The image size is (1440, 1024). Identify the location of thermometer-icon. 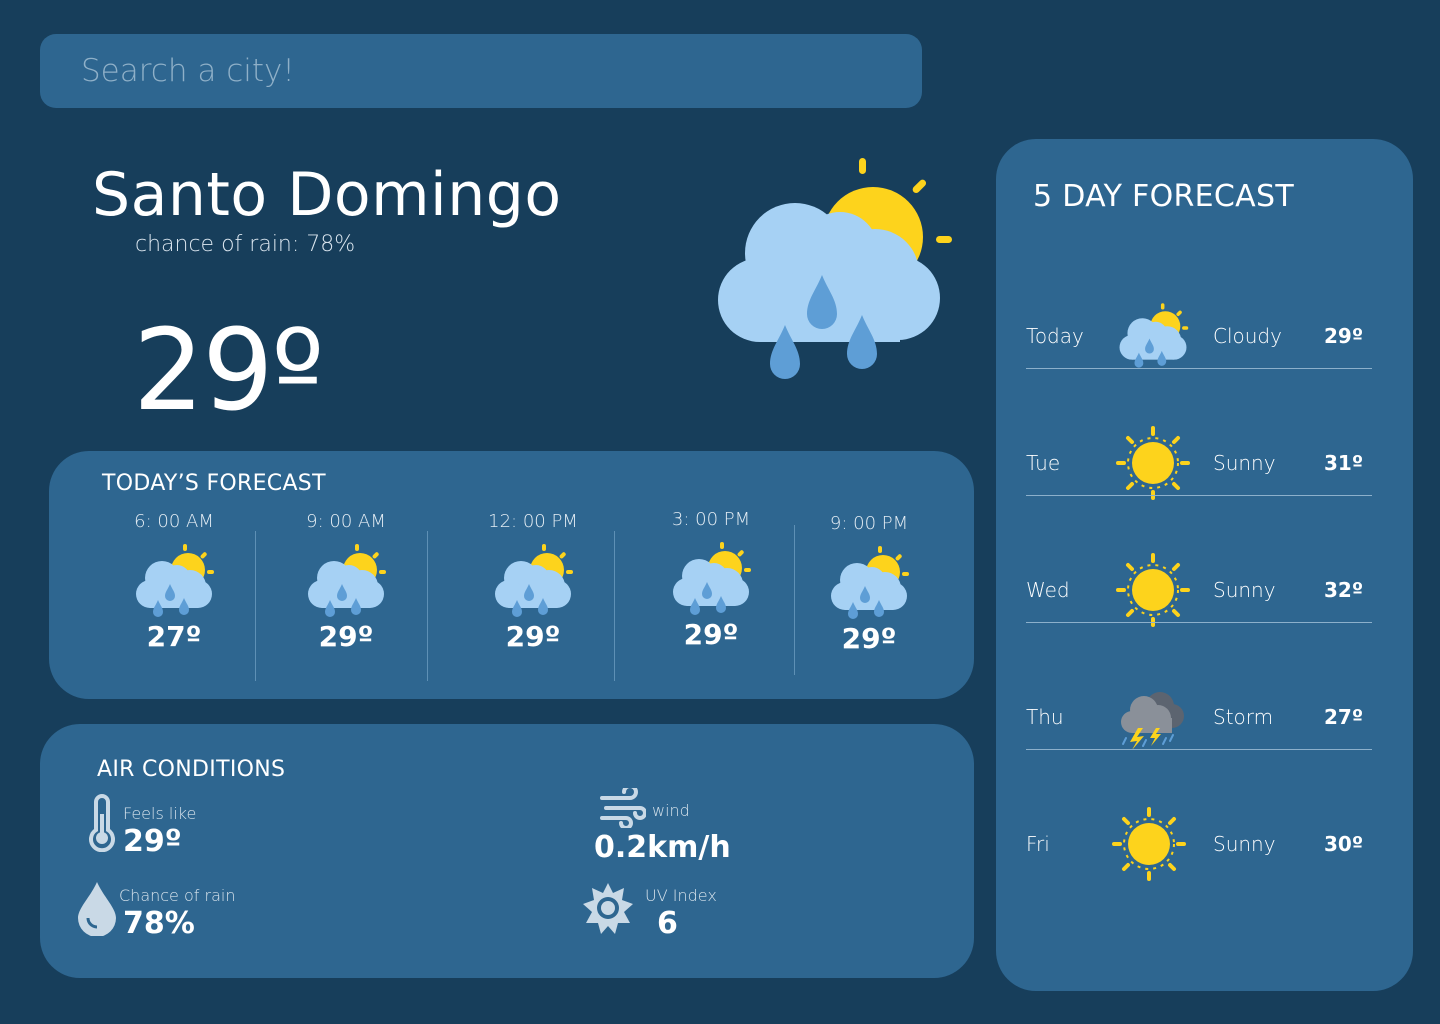
(102, 823).